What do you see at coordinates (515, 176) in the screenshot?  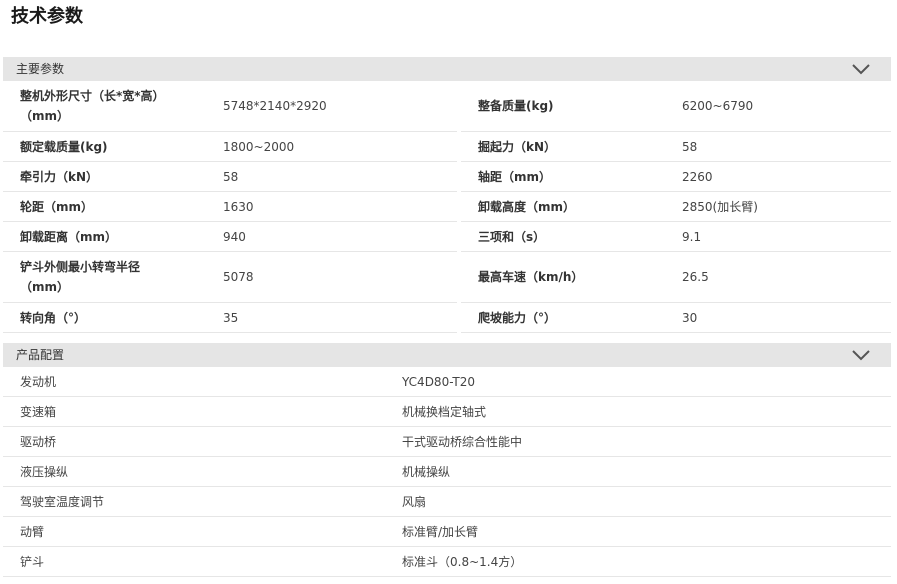 I see `param-label: 轴距（mm）` at bounding box center [515, 176].